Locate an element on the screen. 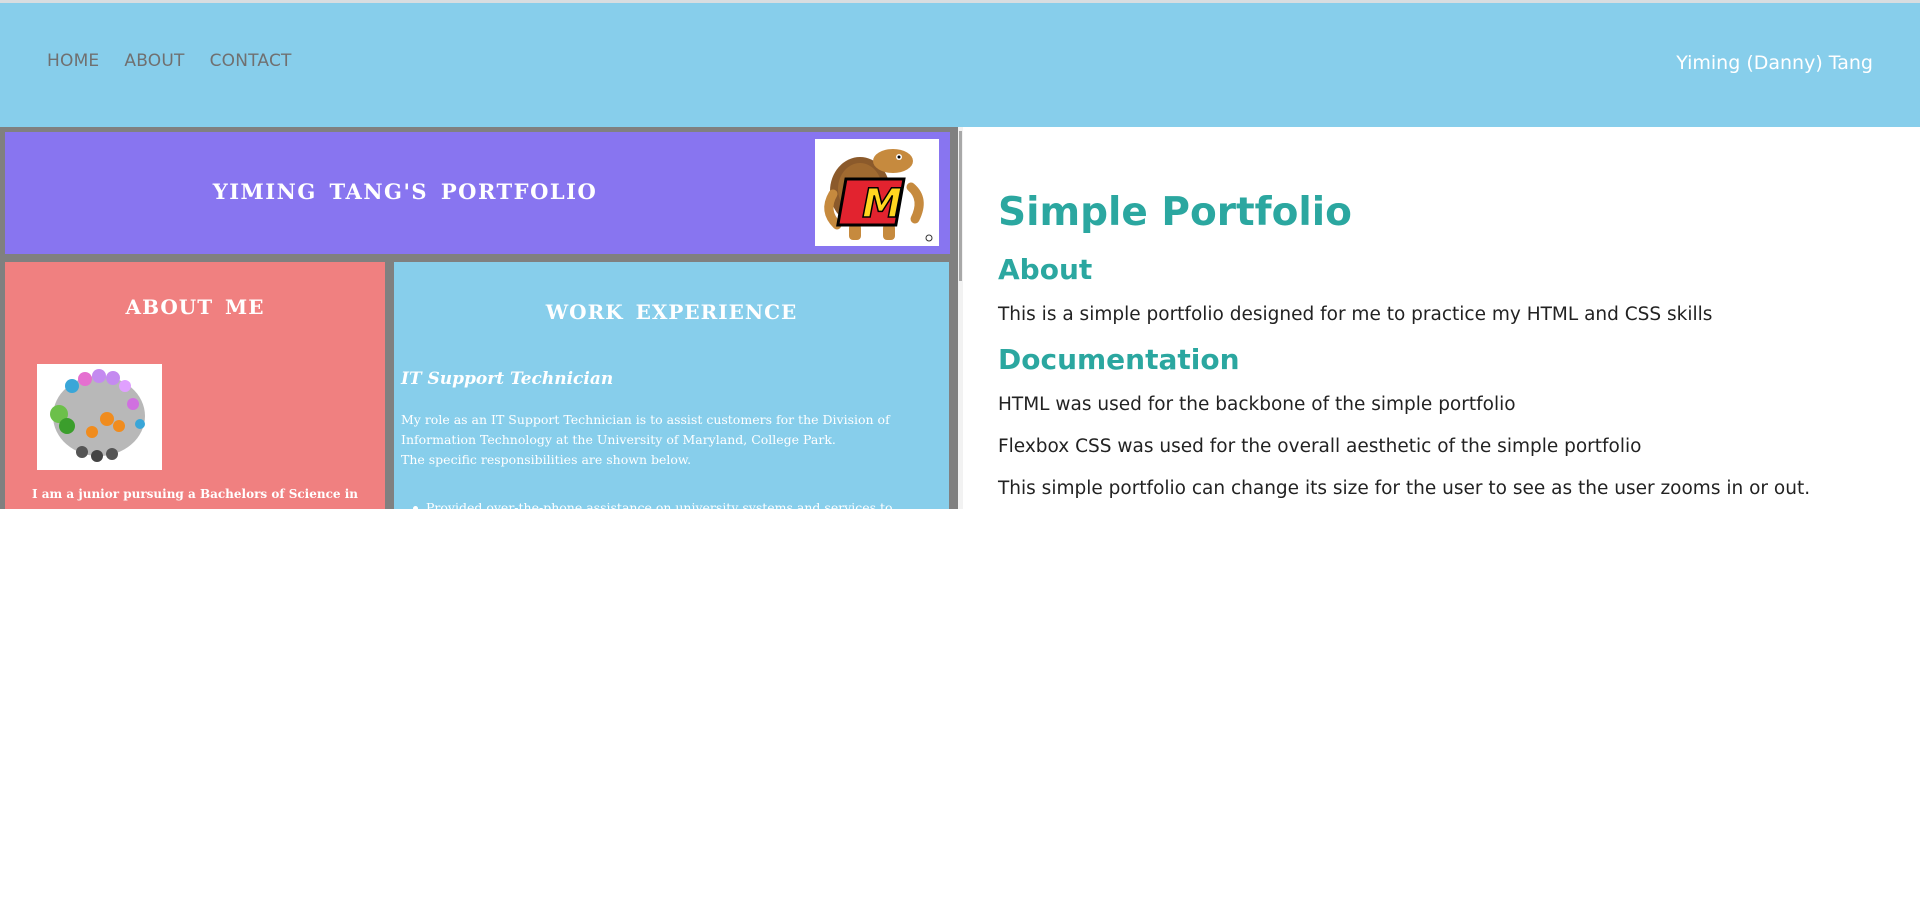 The image size is (1920, 899). about-heading: About is located at coordinates (1045, 269).